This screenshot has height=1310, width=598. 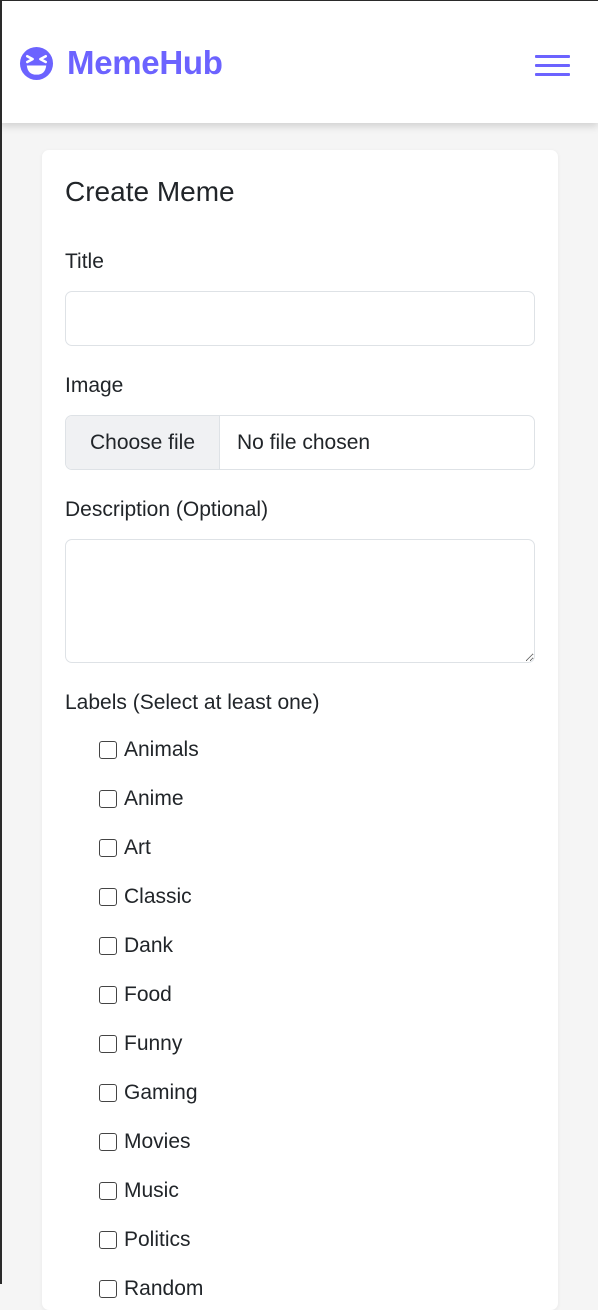 I want to click on label-option: Random, so click(x=151, y=1289).